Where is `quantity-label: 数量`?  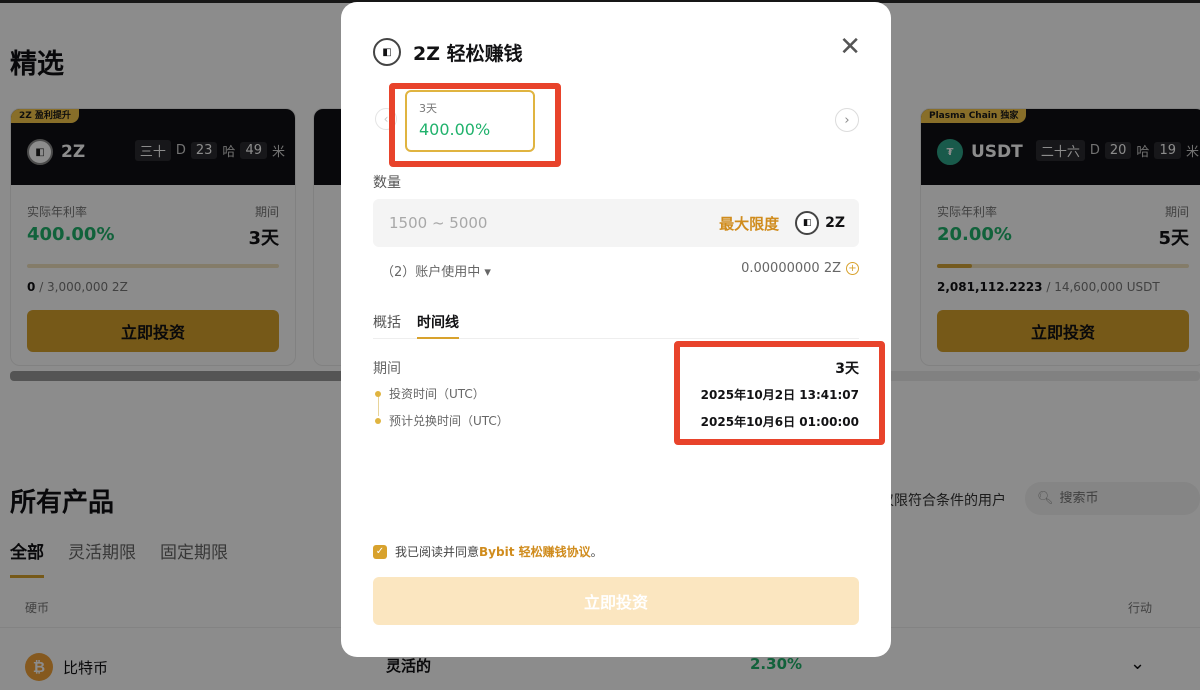
quantity-label: 数量 is located at coordinates (387, 183).